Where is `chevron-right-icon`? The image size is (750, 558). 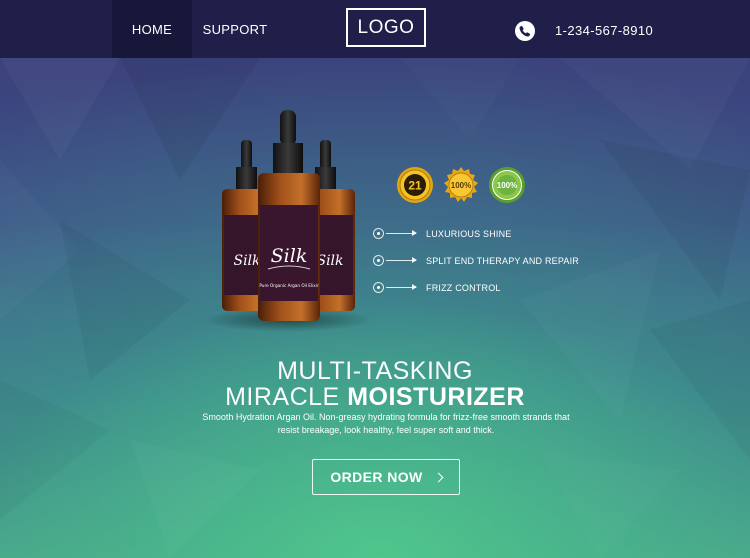
chevron-right-icon is located at coordinates (438, 477).